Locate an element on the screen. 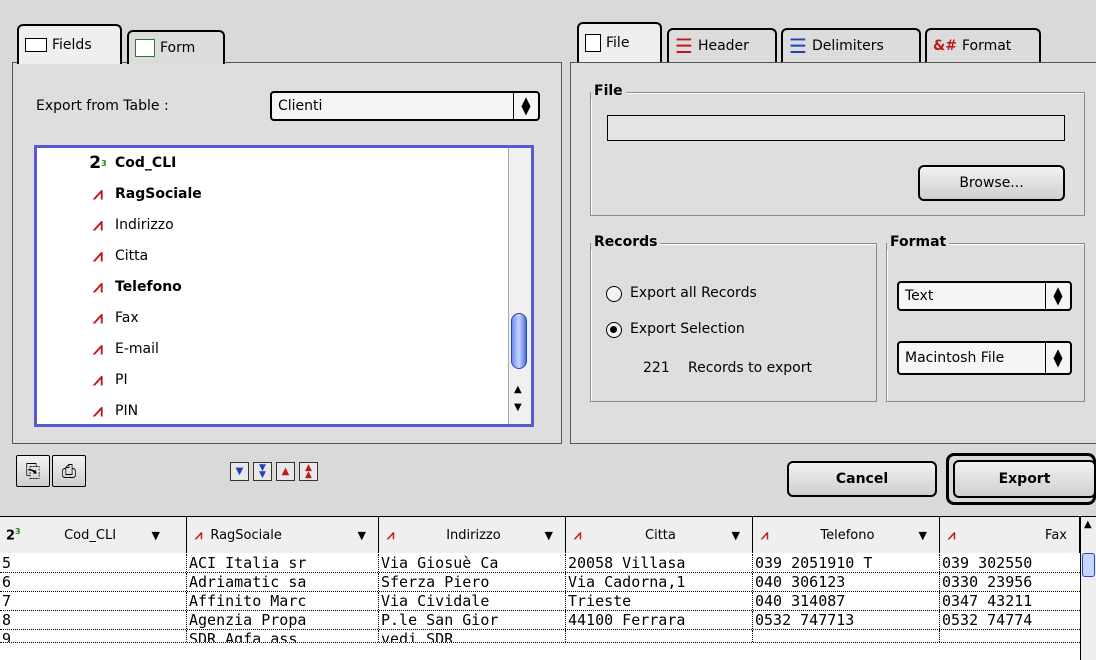 This screenshot has height=660, width=1096. format-icon: &# is located at coordinates (945, 46).